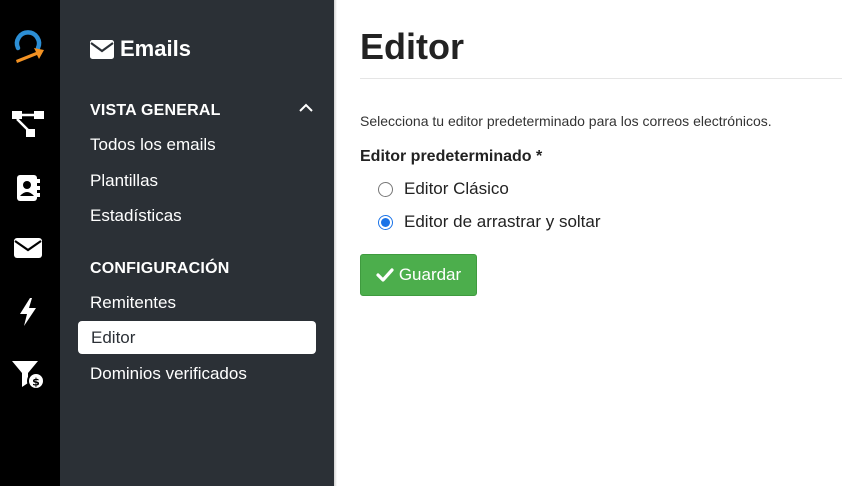 The image size is (842, 486). I want to click on sidebar-shadow, so click(335, 243).